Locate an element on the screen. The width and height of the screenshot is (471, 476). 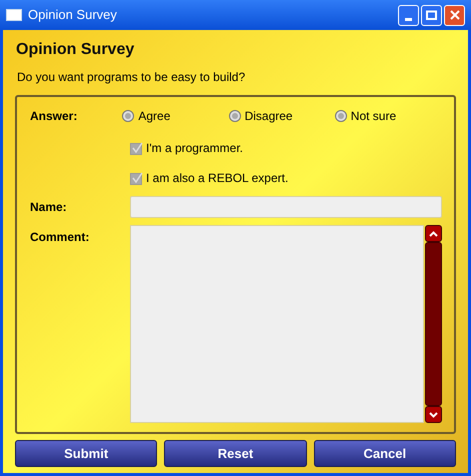
minimize-icon is located at coordinates (408, 19).